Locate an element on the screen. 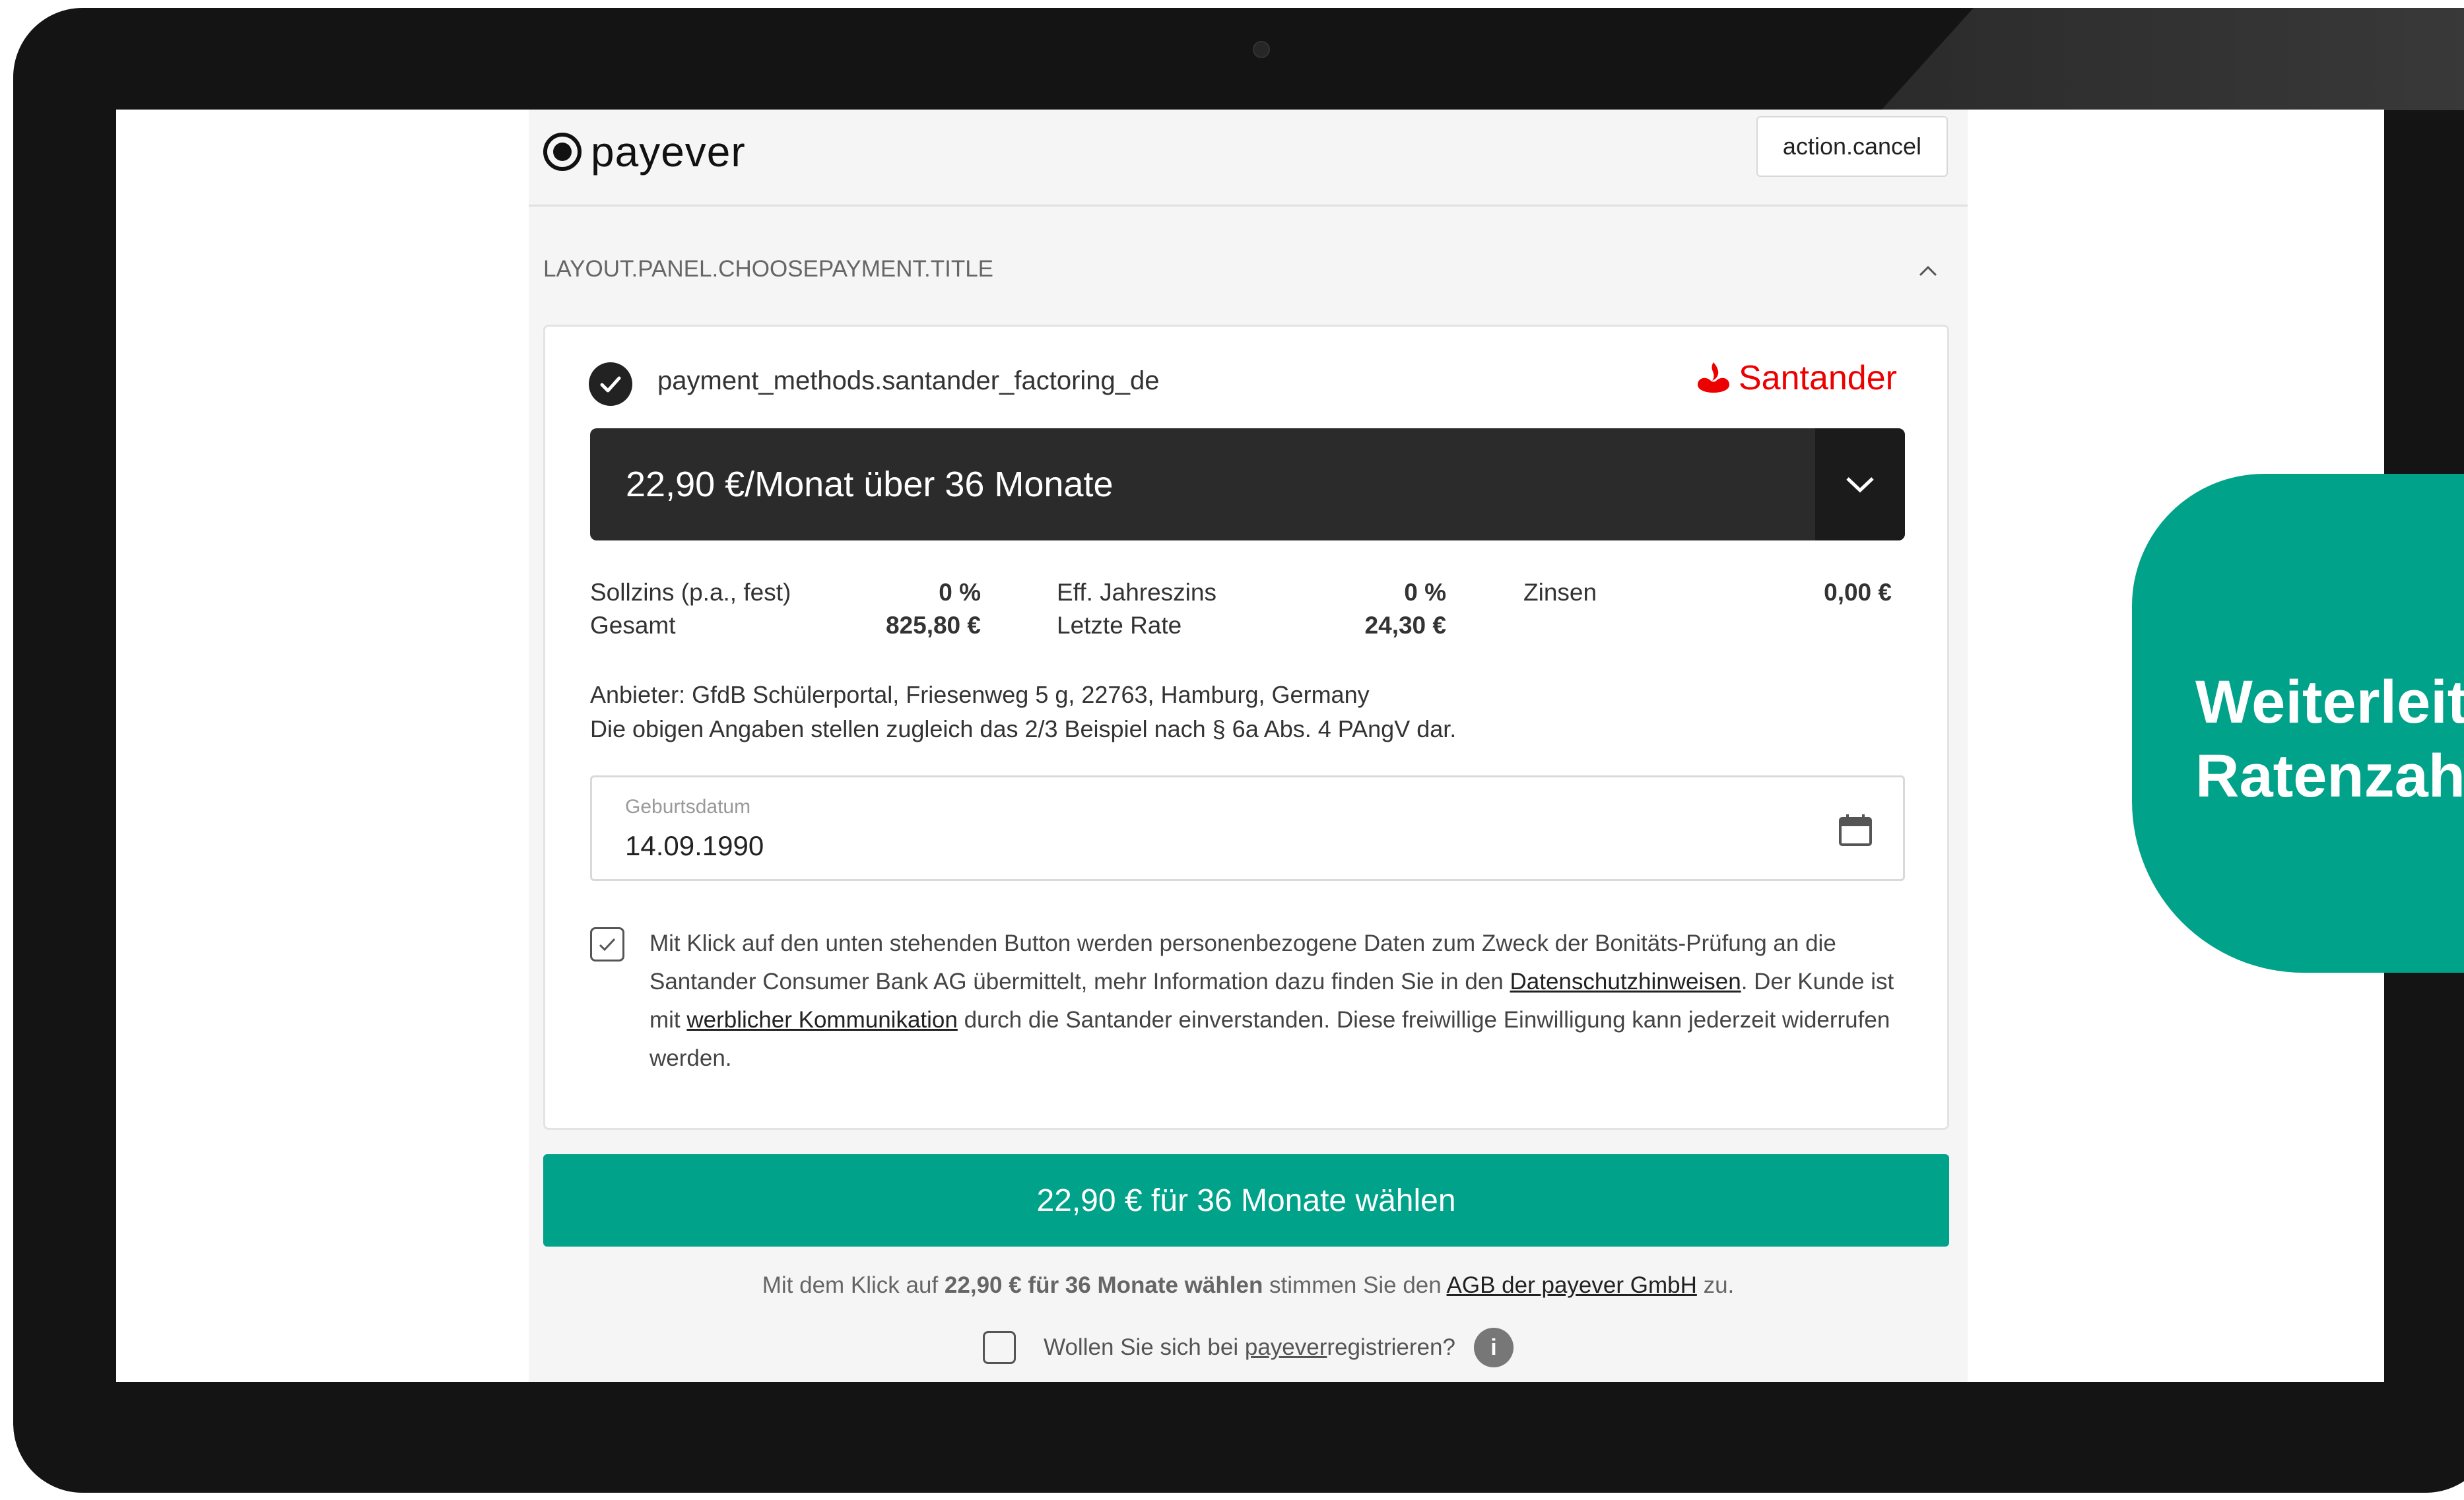  callout-text: Weiterleit Ratenzah is located at coordinates (2329, 739).